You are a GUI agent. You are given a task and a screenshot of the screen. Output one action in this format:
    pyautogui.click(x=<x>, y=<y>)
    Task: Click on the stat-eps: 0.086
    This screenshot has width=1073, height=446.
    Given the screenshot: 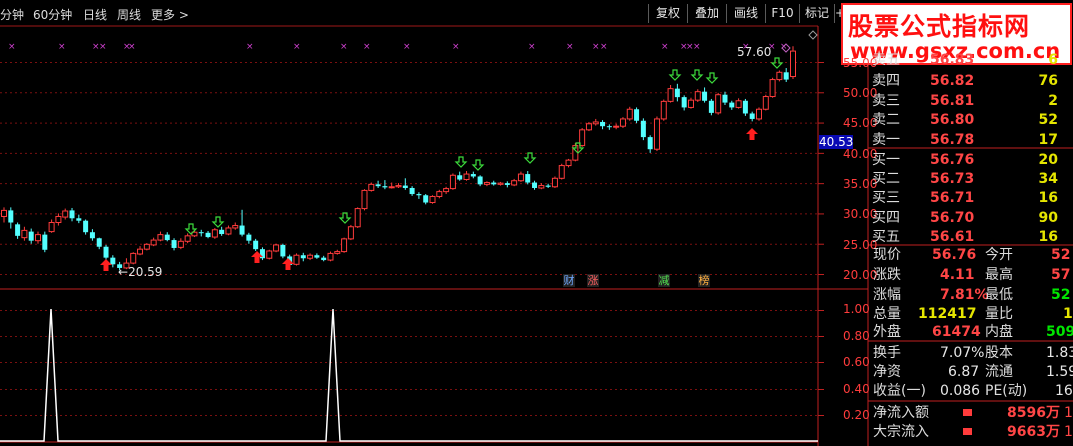 What is the action you would take?
    pyautogui.click(x=960, y=391)
    